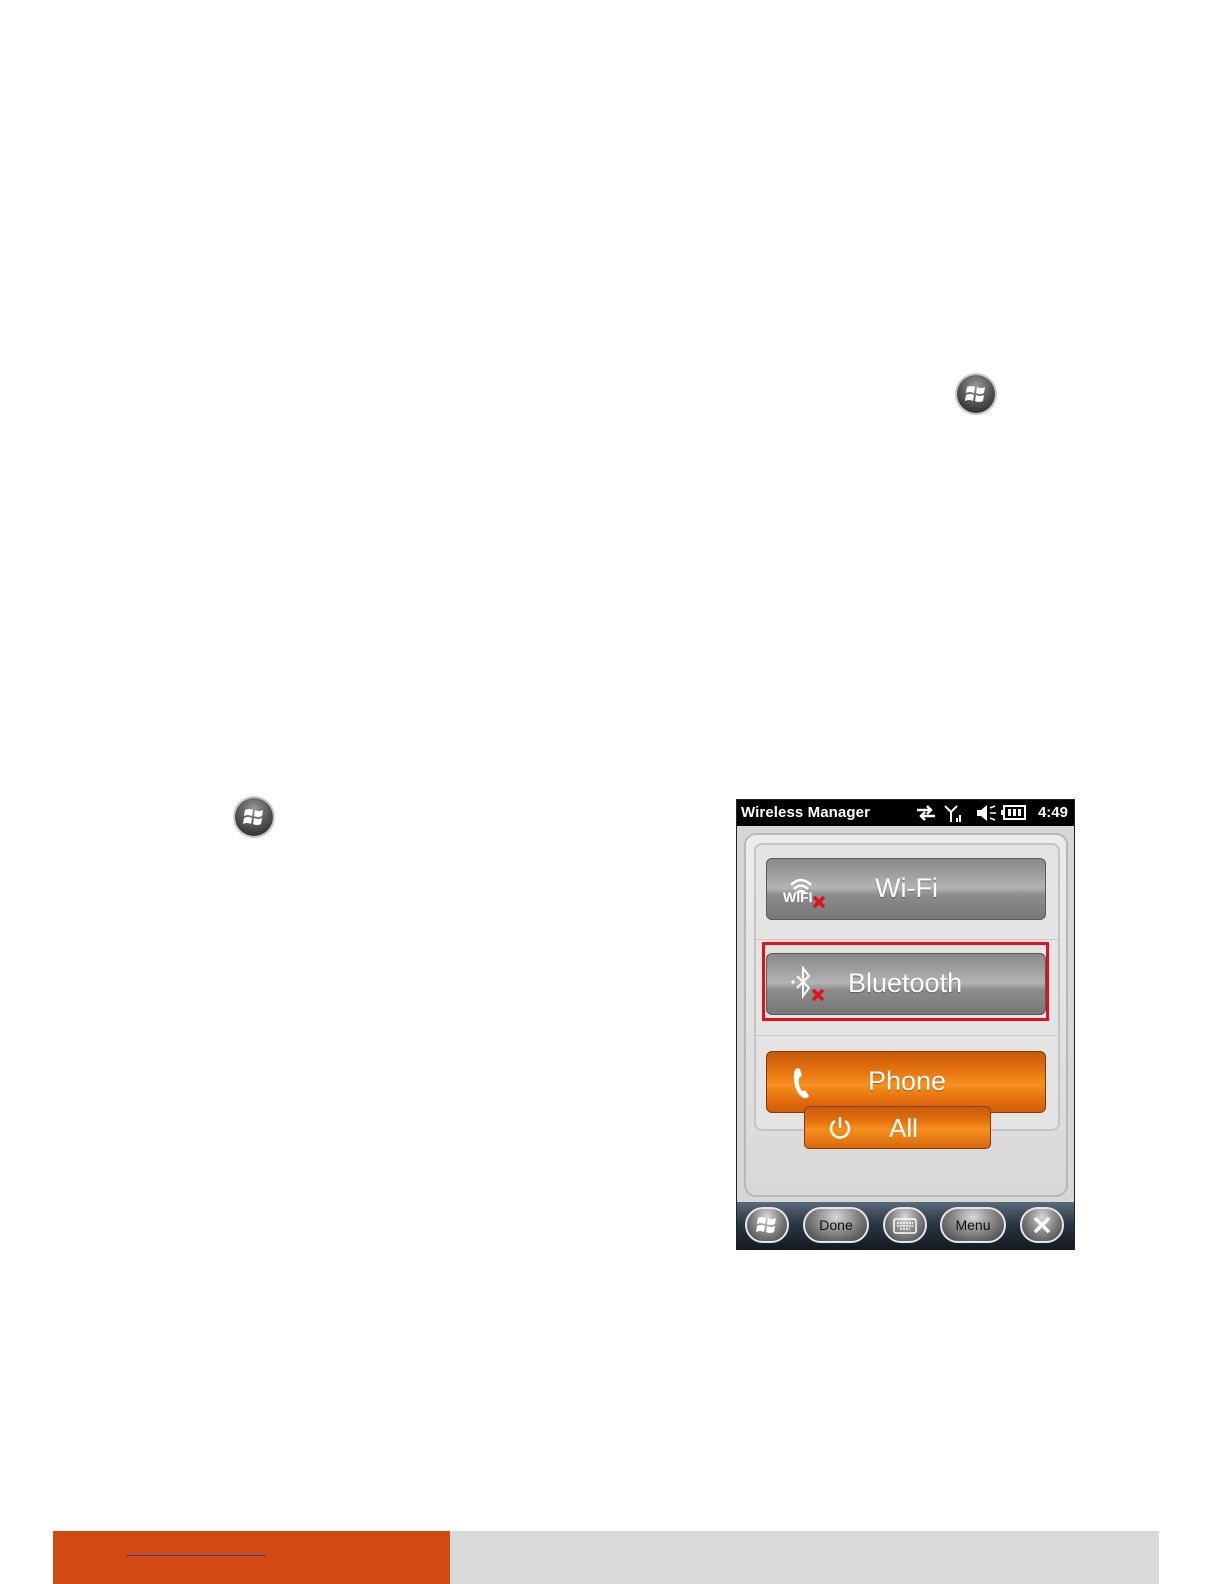 This screenshot has width=1224, height=1584. I want to click on phone-icon, so click(803, 1085).